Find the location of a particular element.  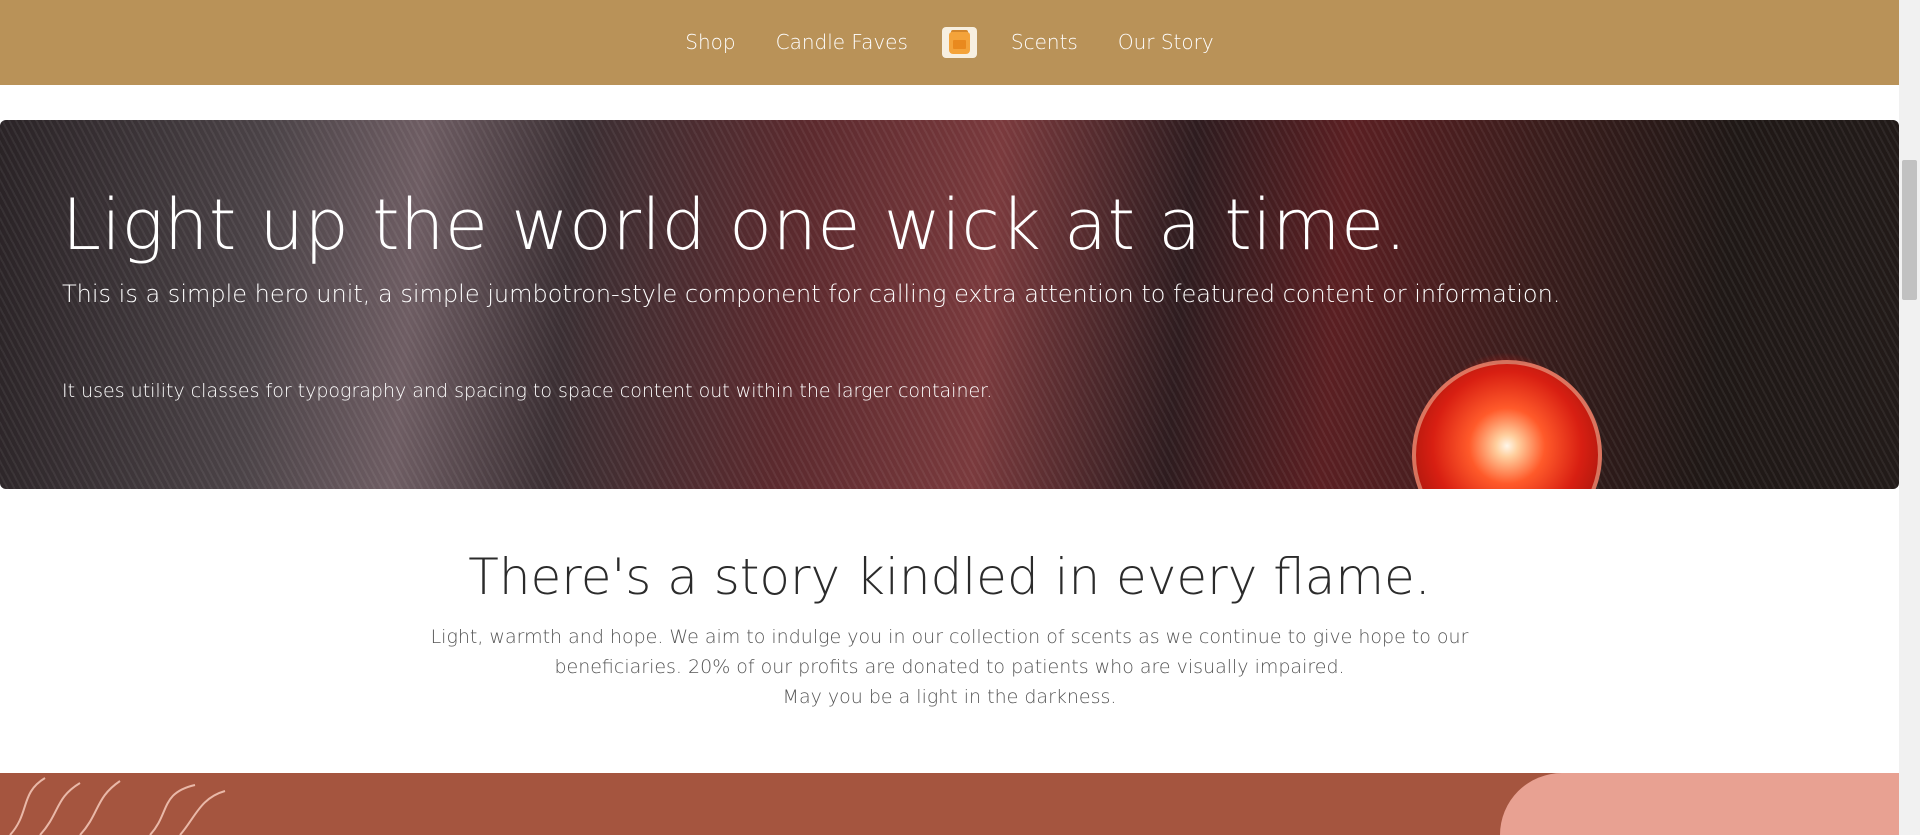

hero-title: Light up the world one wick at a time. is located at coordinates (735, 225).